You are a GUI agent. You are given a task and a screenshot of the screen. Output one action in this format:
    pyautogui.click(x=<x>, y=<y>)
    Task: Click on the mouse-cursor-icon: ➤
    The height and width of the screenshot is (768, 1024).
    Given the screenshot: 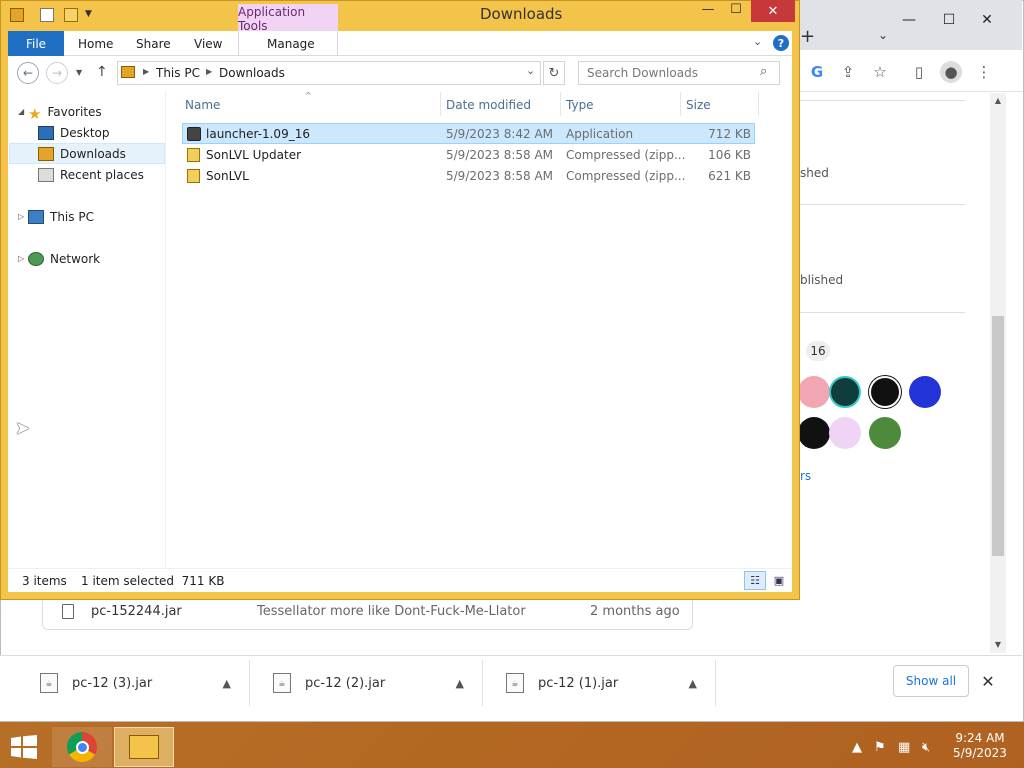 What is the action you would take?
    pyautogui.click(x=23, y=428)
    